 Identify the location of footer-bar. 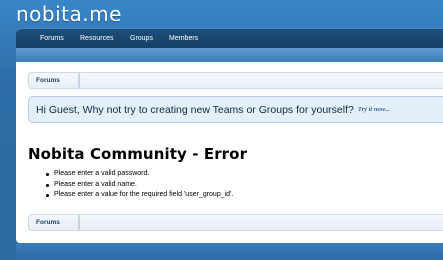
(229, 251).